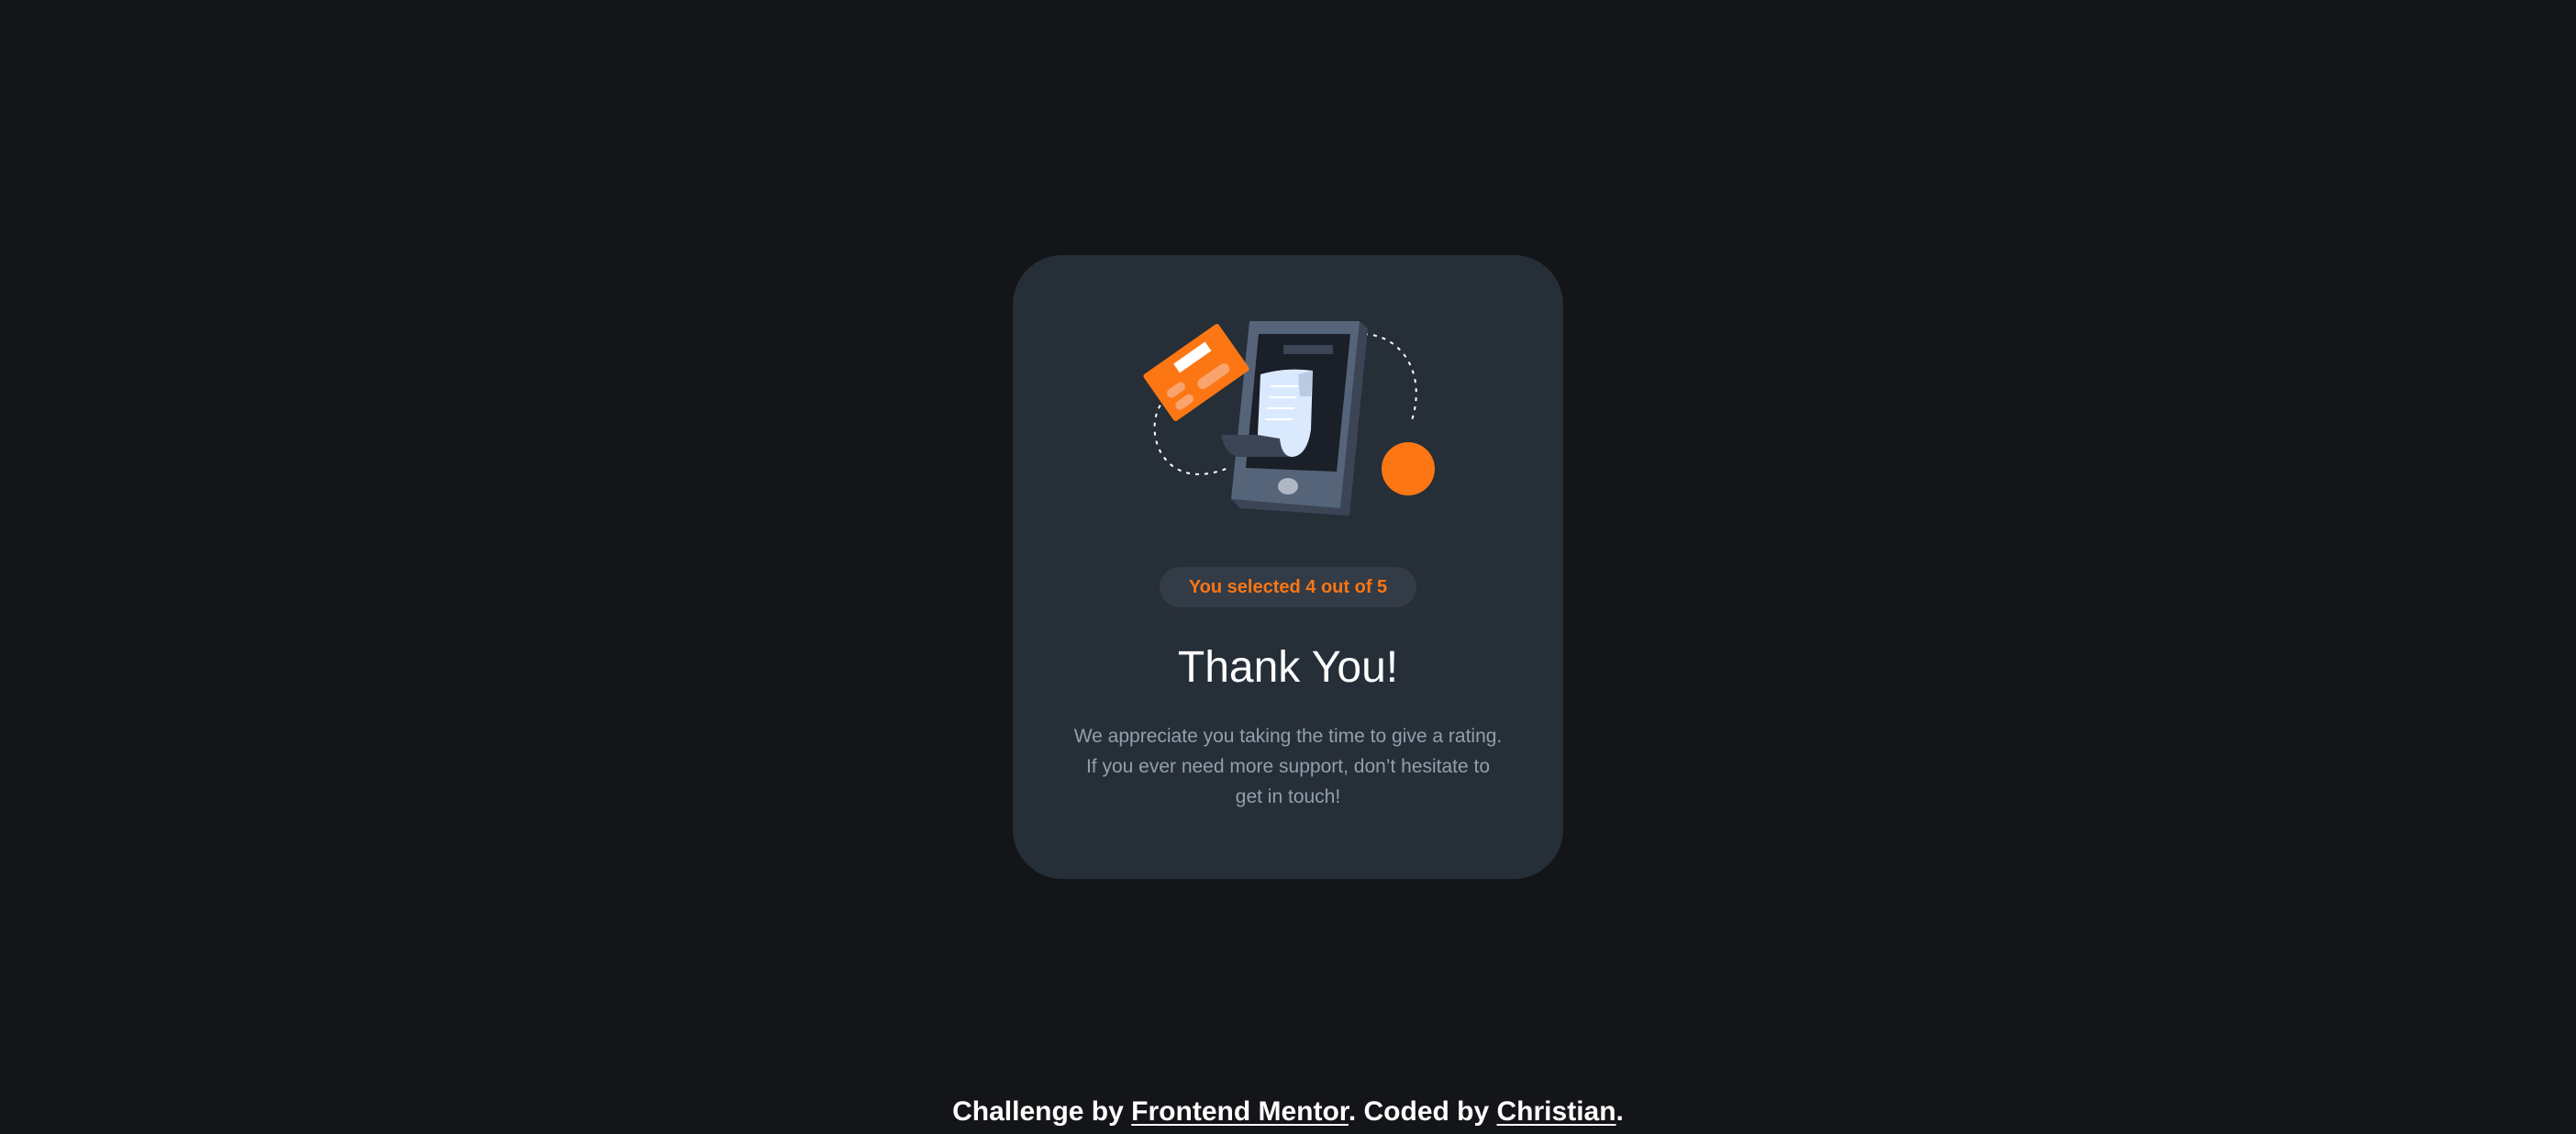  I want to click on screen-bar, so click(1308, 349).